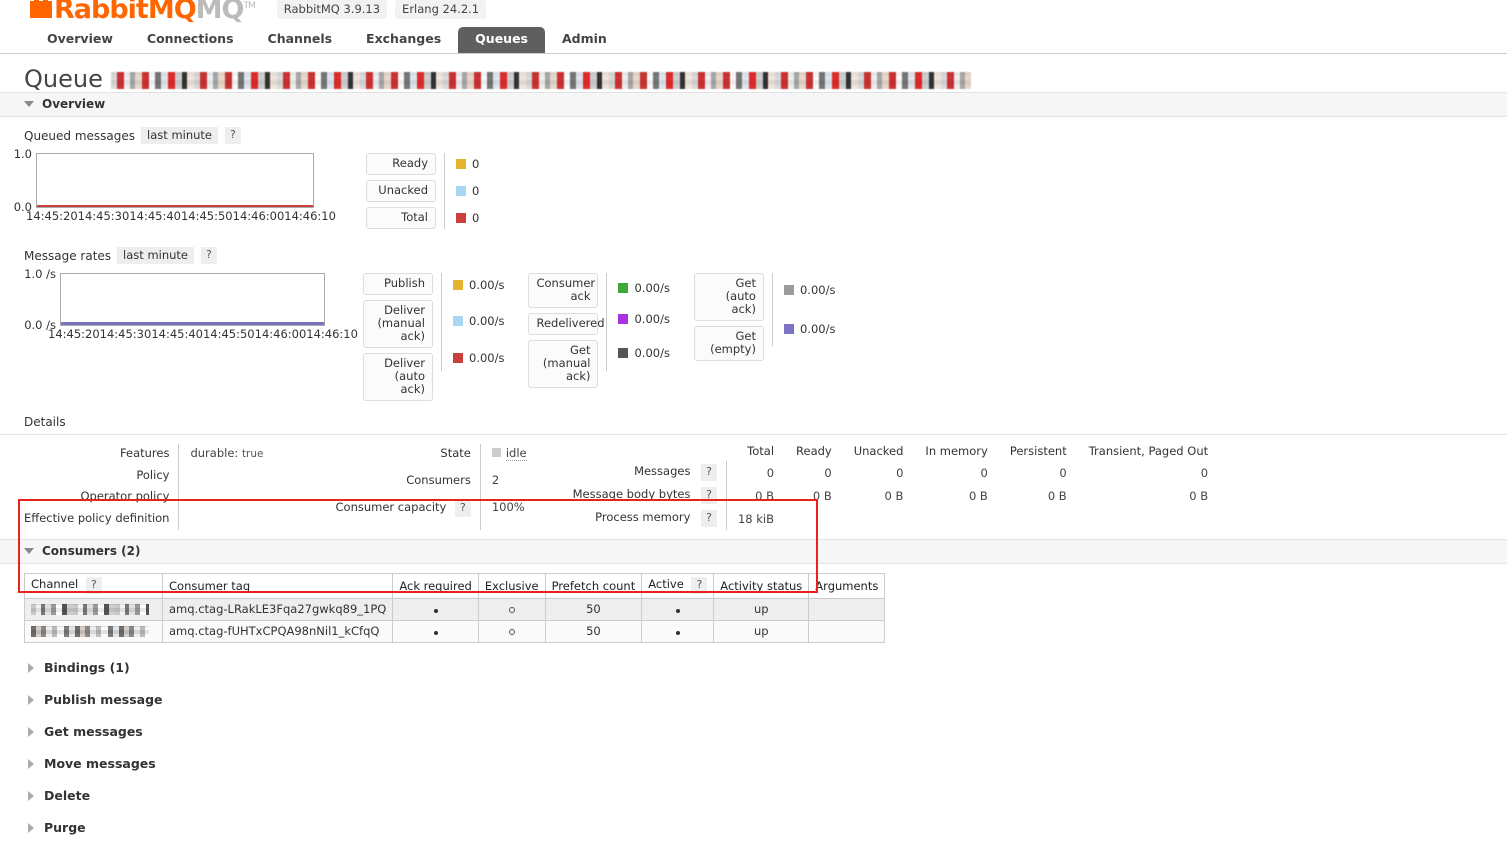 The image size is (1507, 853). Describe the element at coordinates (461, 218) in the screenshot. I see `swatch-total` at that location.